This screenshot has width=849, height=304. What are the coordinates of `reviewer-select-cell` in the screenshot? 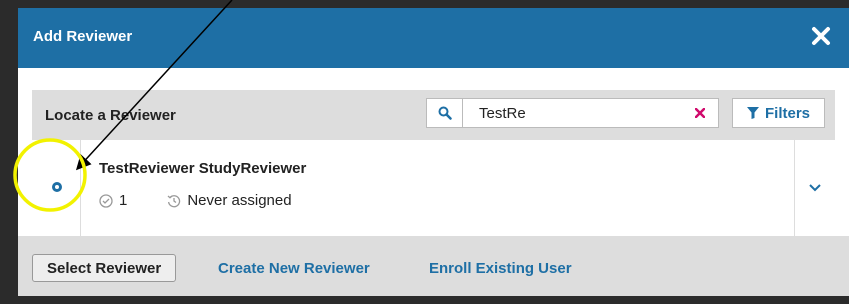 It's located at (56, 188).